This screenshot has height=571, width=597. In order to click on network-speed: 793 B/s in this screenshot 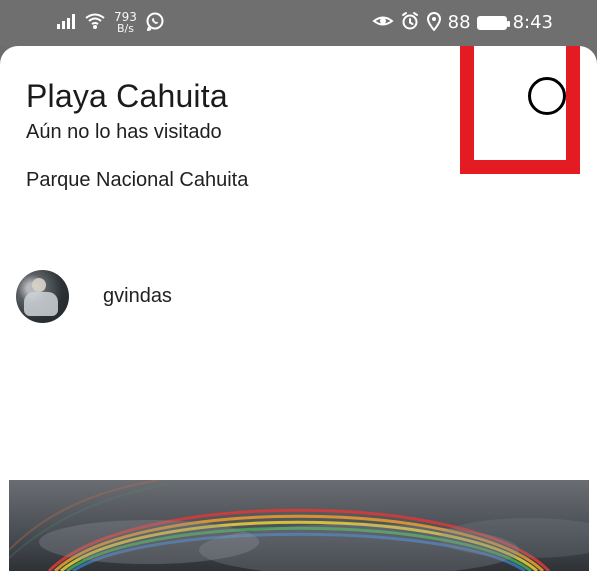, I will do `click(125, 23)`.